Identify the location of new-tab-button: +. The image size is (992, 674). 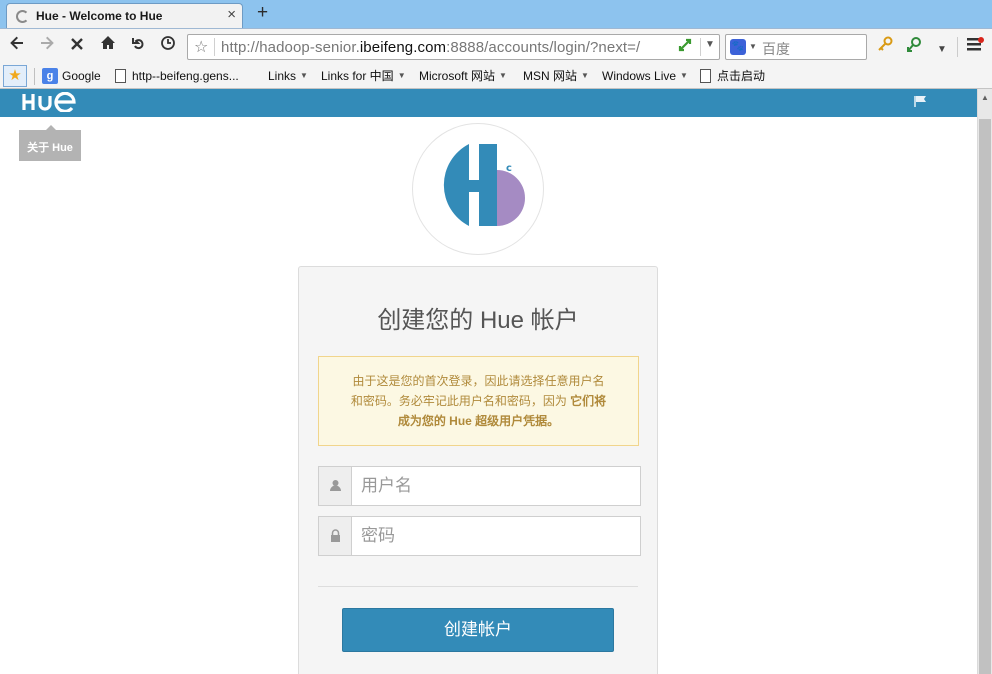
(262, 13).